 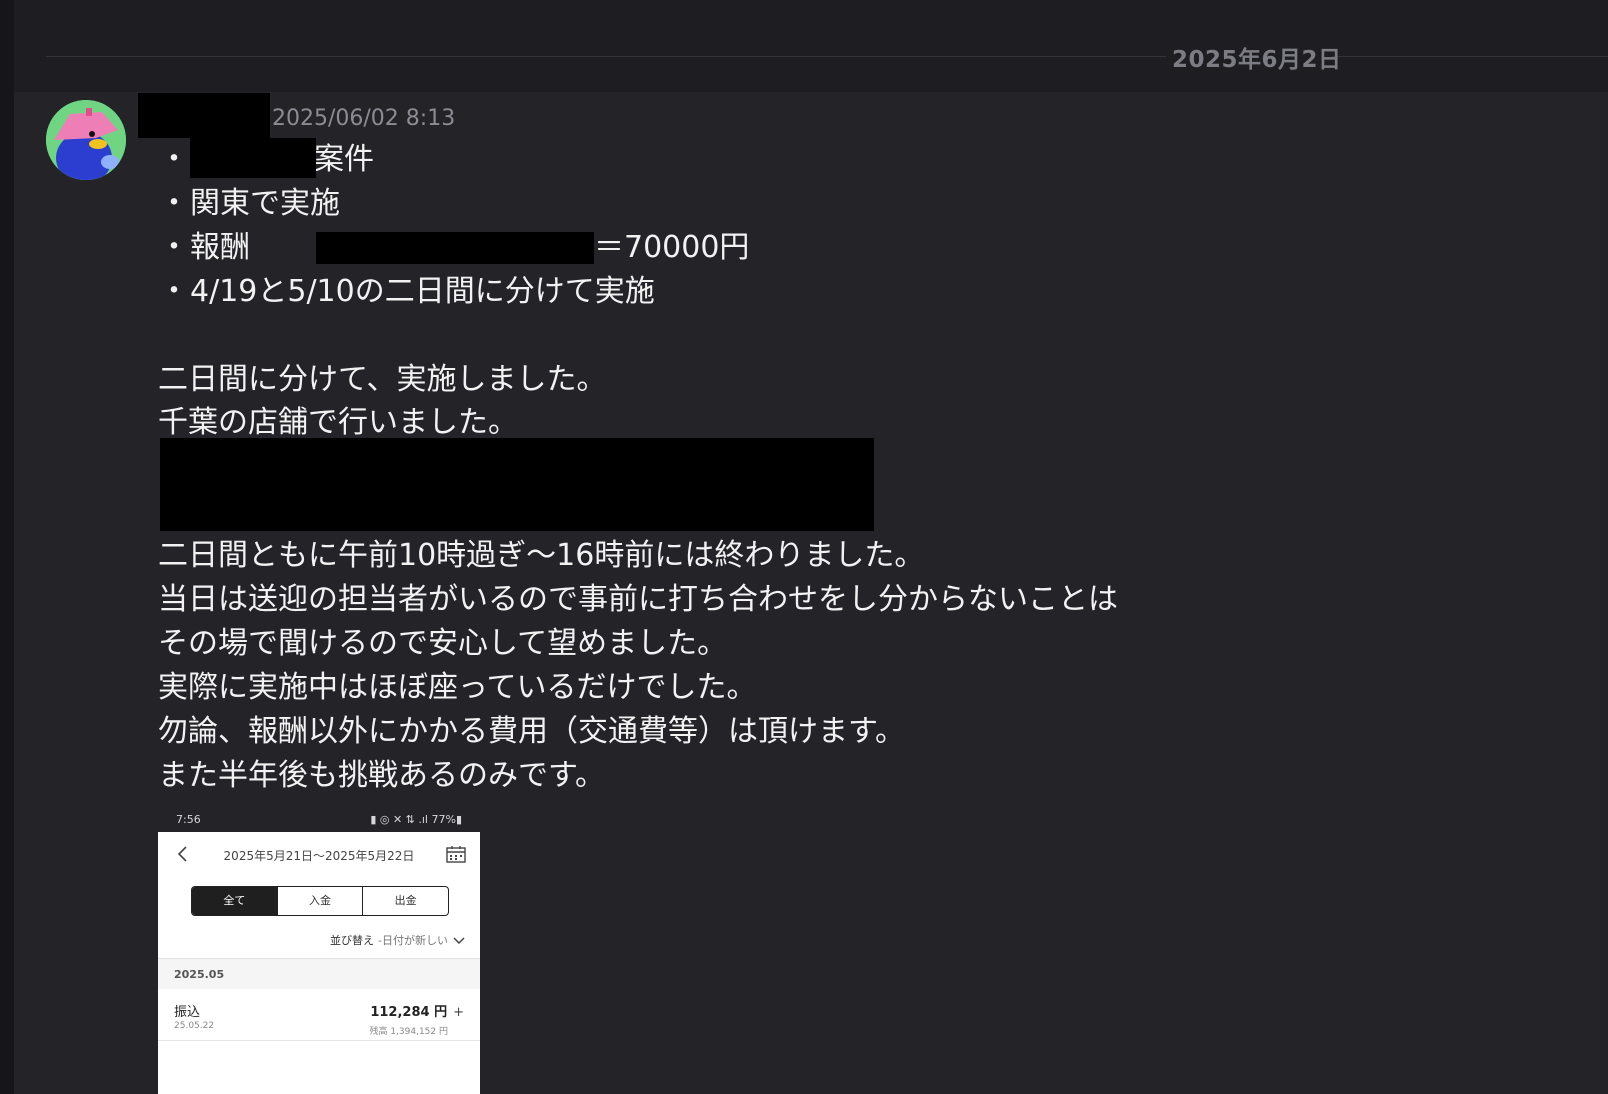 What do you see at coordinates (344, 159) in the screenshot?
I see `bullet-text: 案件` at bounding box center [344, 159].